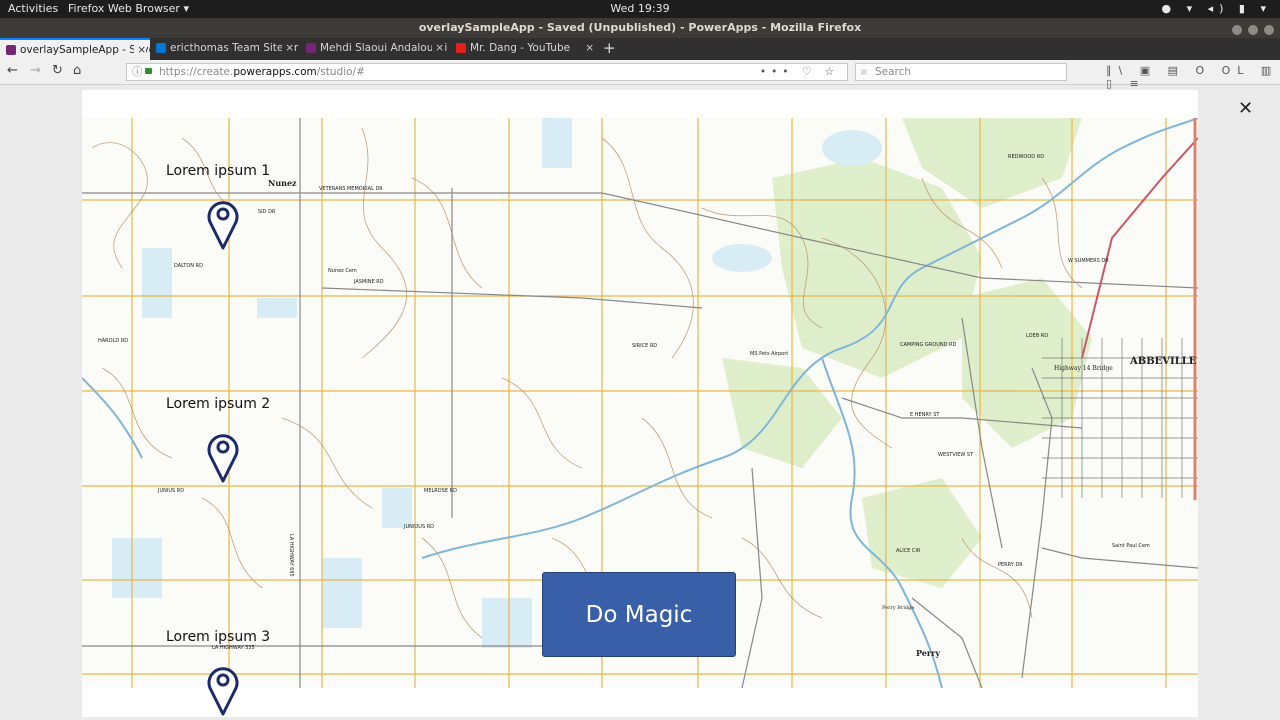  I want to click on map-label-w-summers-dr: W SUMMERS DR, so click(1088, 261).